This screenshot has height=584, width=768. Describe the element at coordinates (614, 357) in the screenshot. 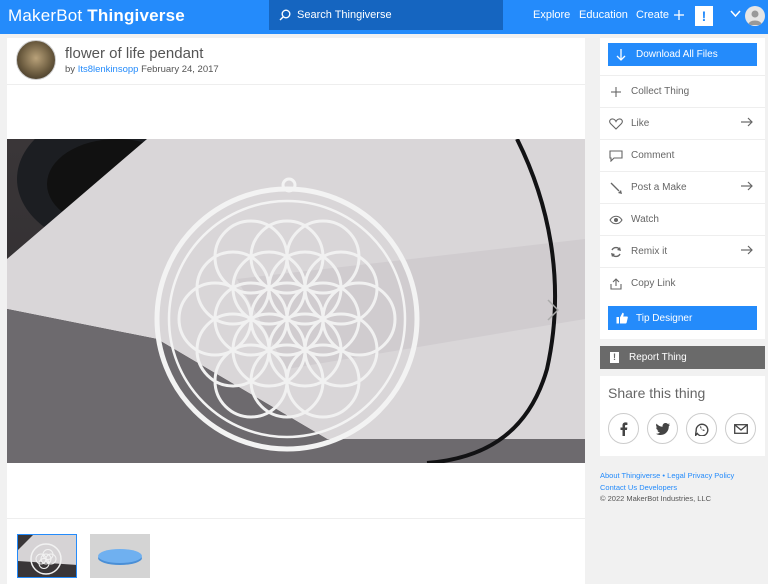

I see `exclamation-icon: !` at that location.